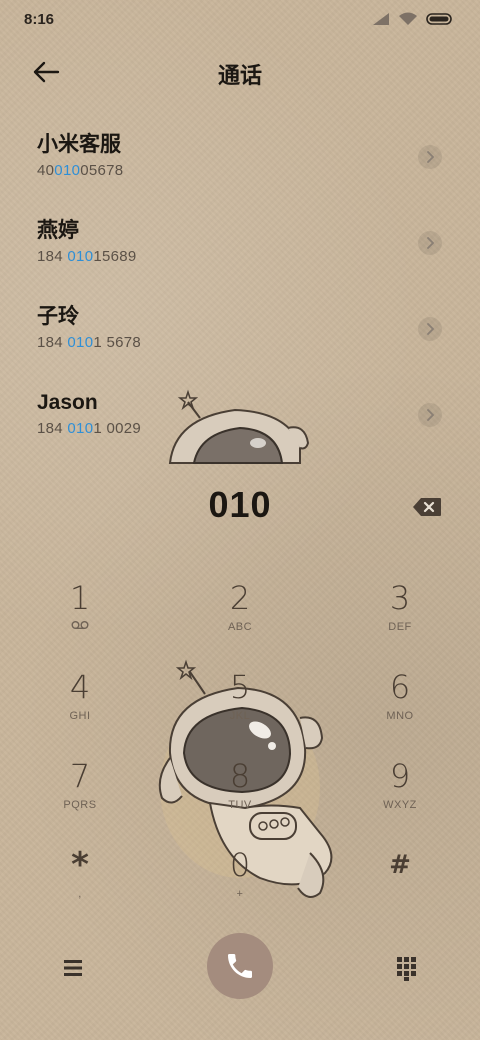  I want to click on key-letters: ABC, so click(240, 627).